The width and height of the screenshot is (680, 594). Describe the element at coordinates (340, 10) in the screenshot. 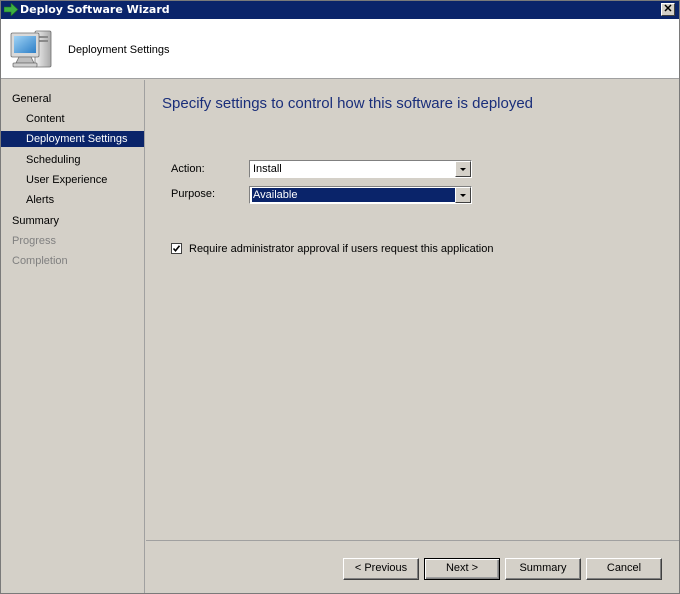

I see `title-bar: Deploy Software Wizard ✕` at that location.